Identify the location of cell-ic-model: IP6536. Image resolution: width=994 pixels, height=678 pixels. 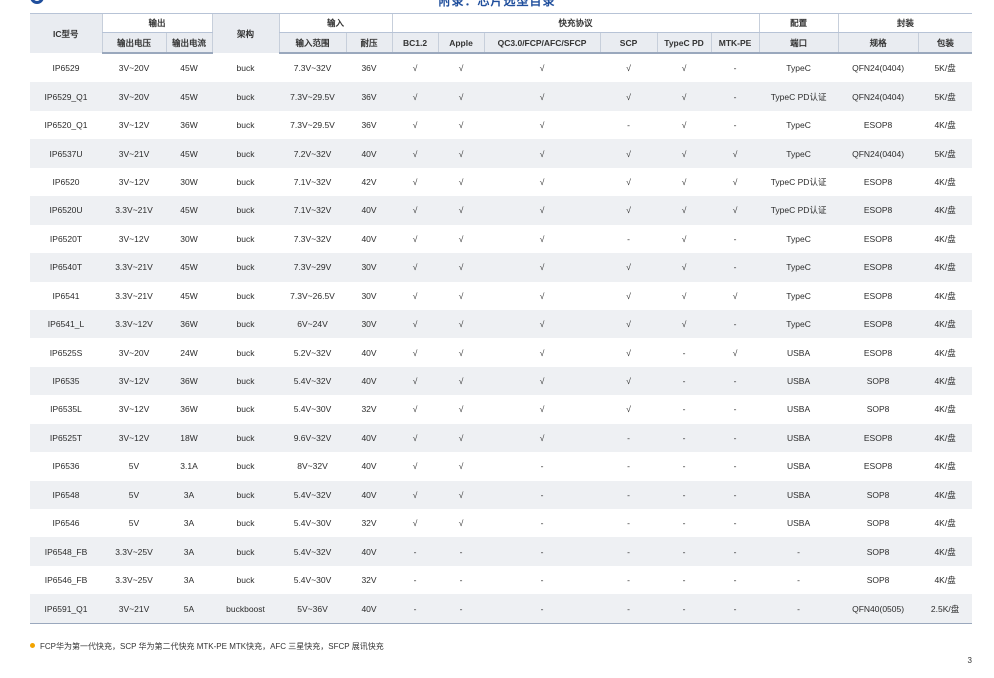
(66, 466).